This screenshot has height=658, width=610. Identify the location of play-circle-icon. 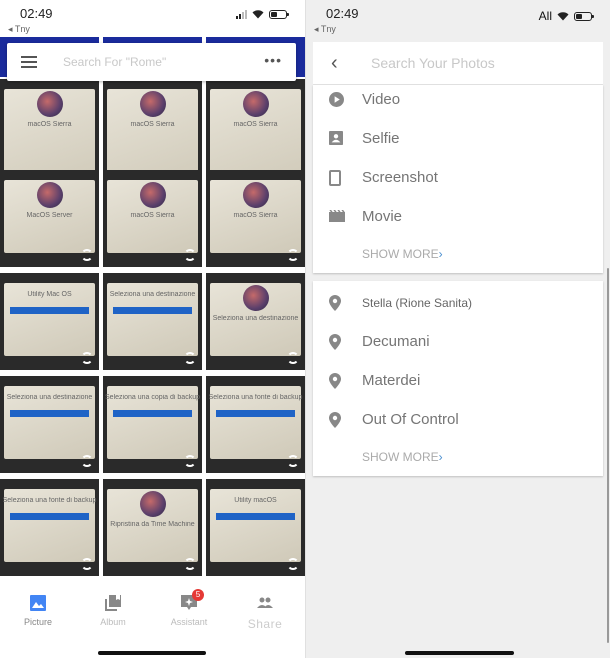
(336, 99).